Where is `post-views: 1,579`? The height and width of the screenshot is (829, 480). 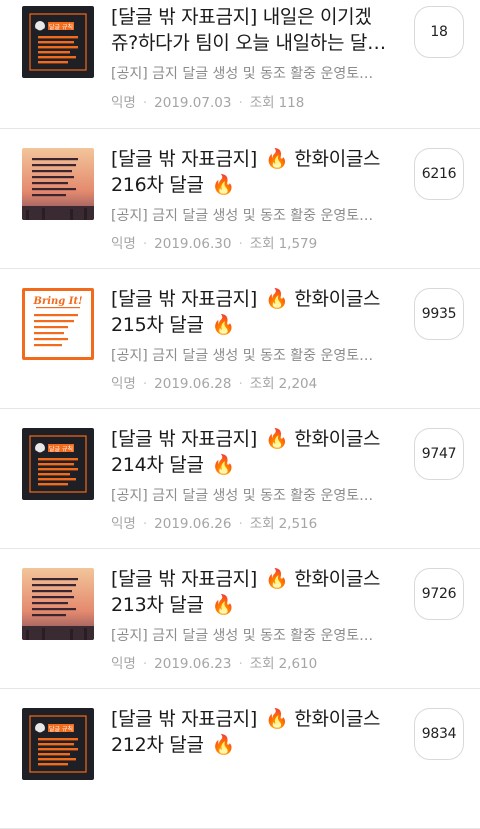
post-views: 1,579 is located at coordinates (298, 244).